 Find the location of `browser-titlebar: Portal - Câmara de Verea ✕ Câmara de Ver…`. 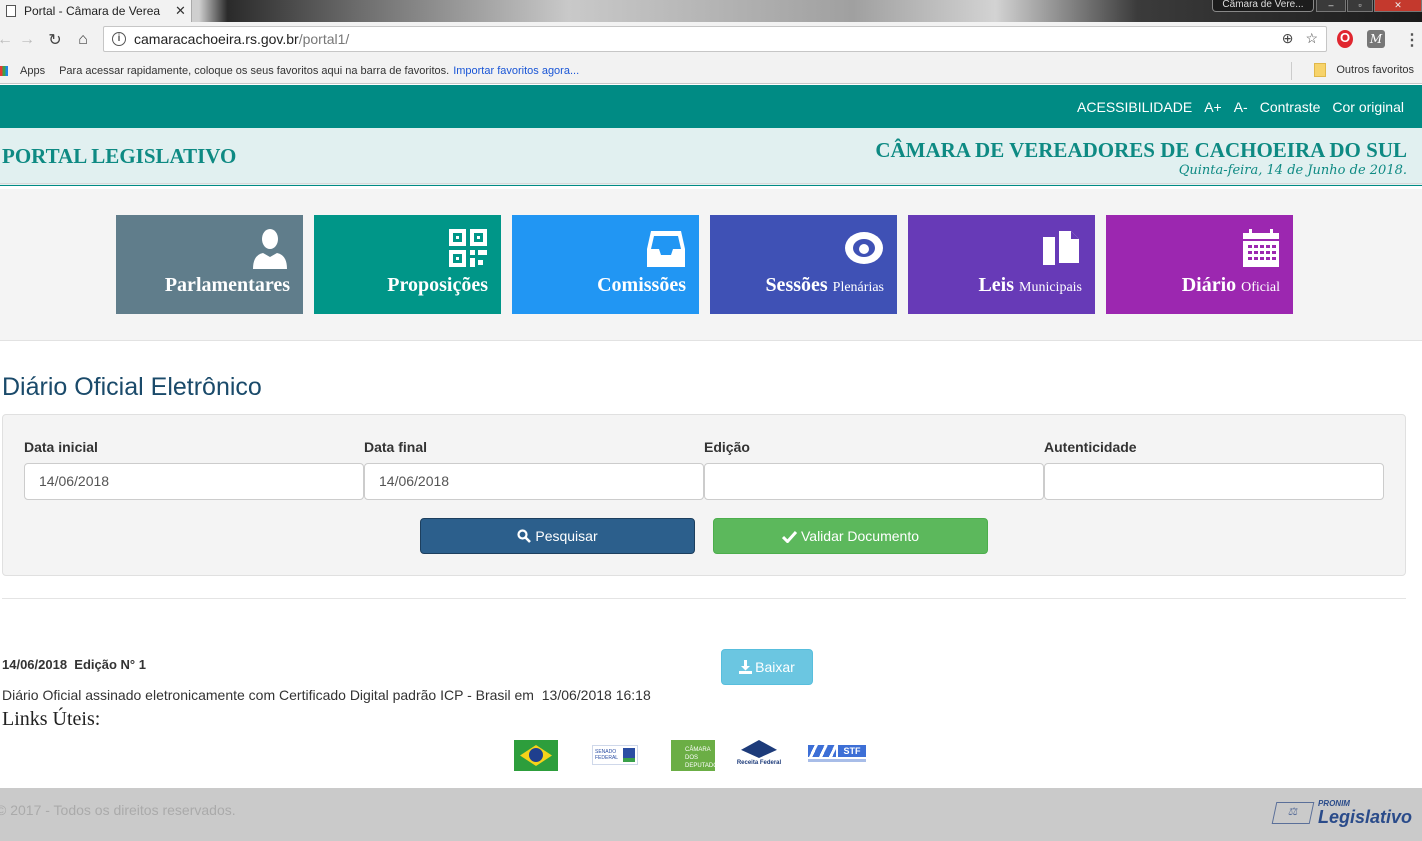

browser-titlebar: Portal - Câmara de Verea ✕ Câmara de Ver… is located at coordinates (711, 11).